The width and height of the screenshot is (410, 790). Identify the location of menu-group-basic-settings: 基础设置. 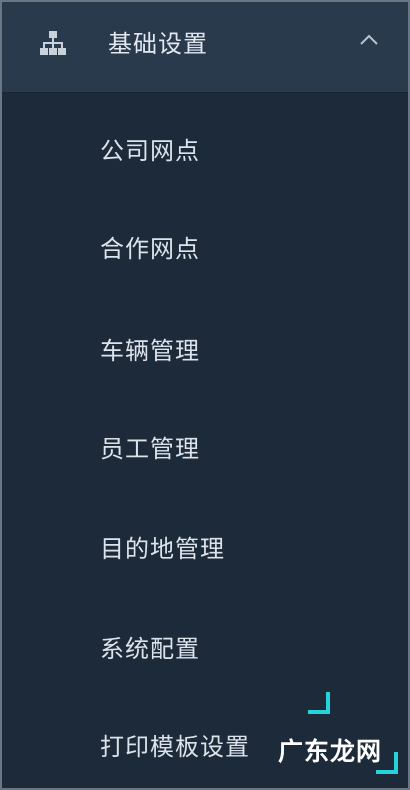
(205, 47).